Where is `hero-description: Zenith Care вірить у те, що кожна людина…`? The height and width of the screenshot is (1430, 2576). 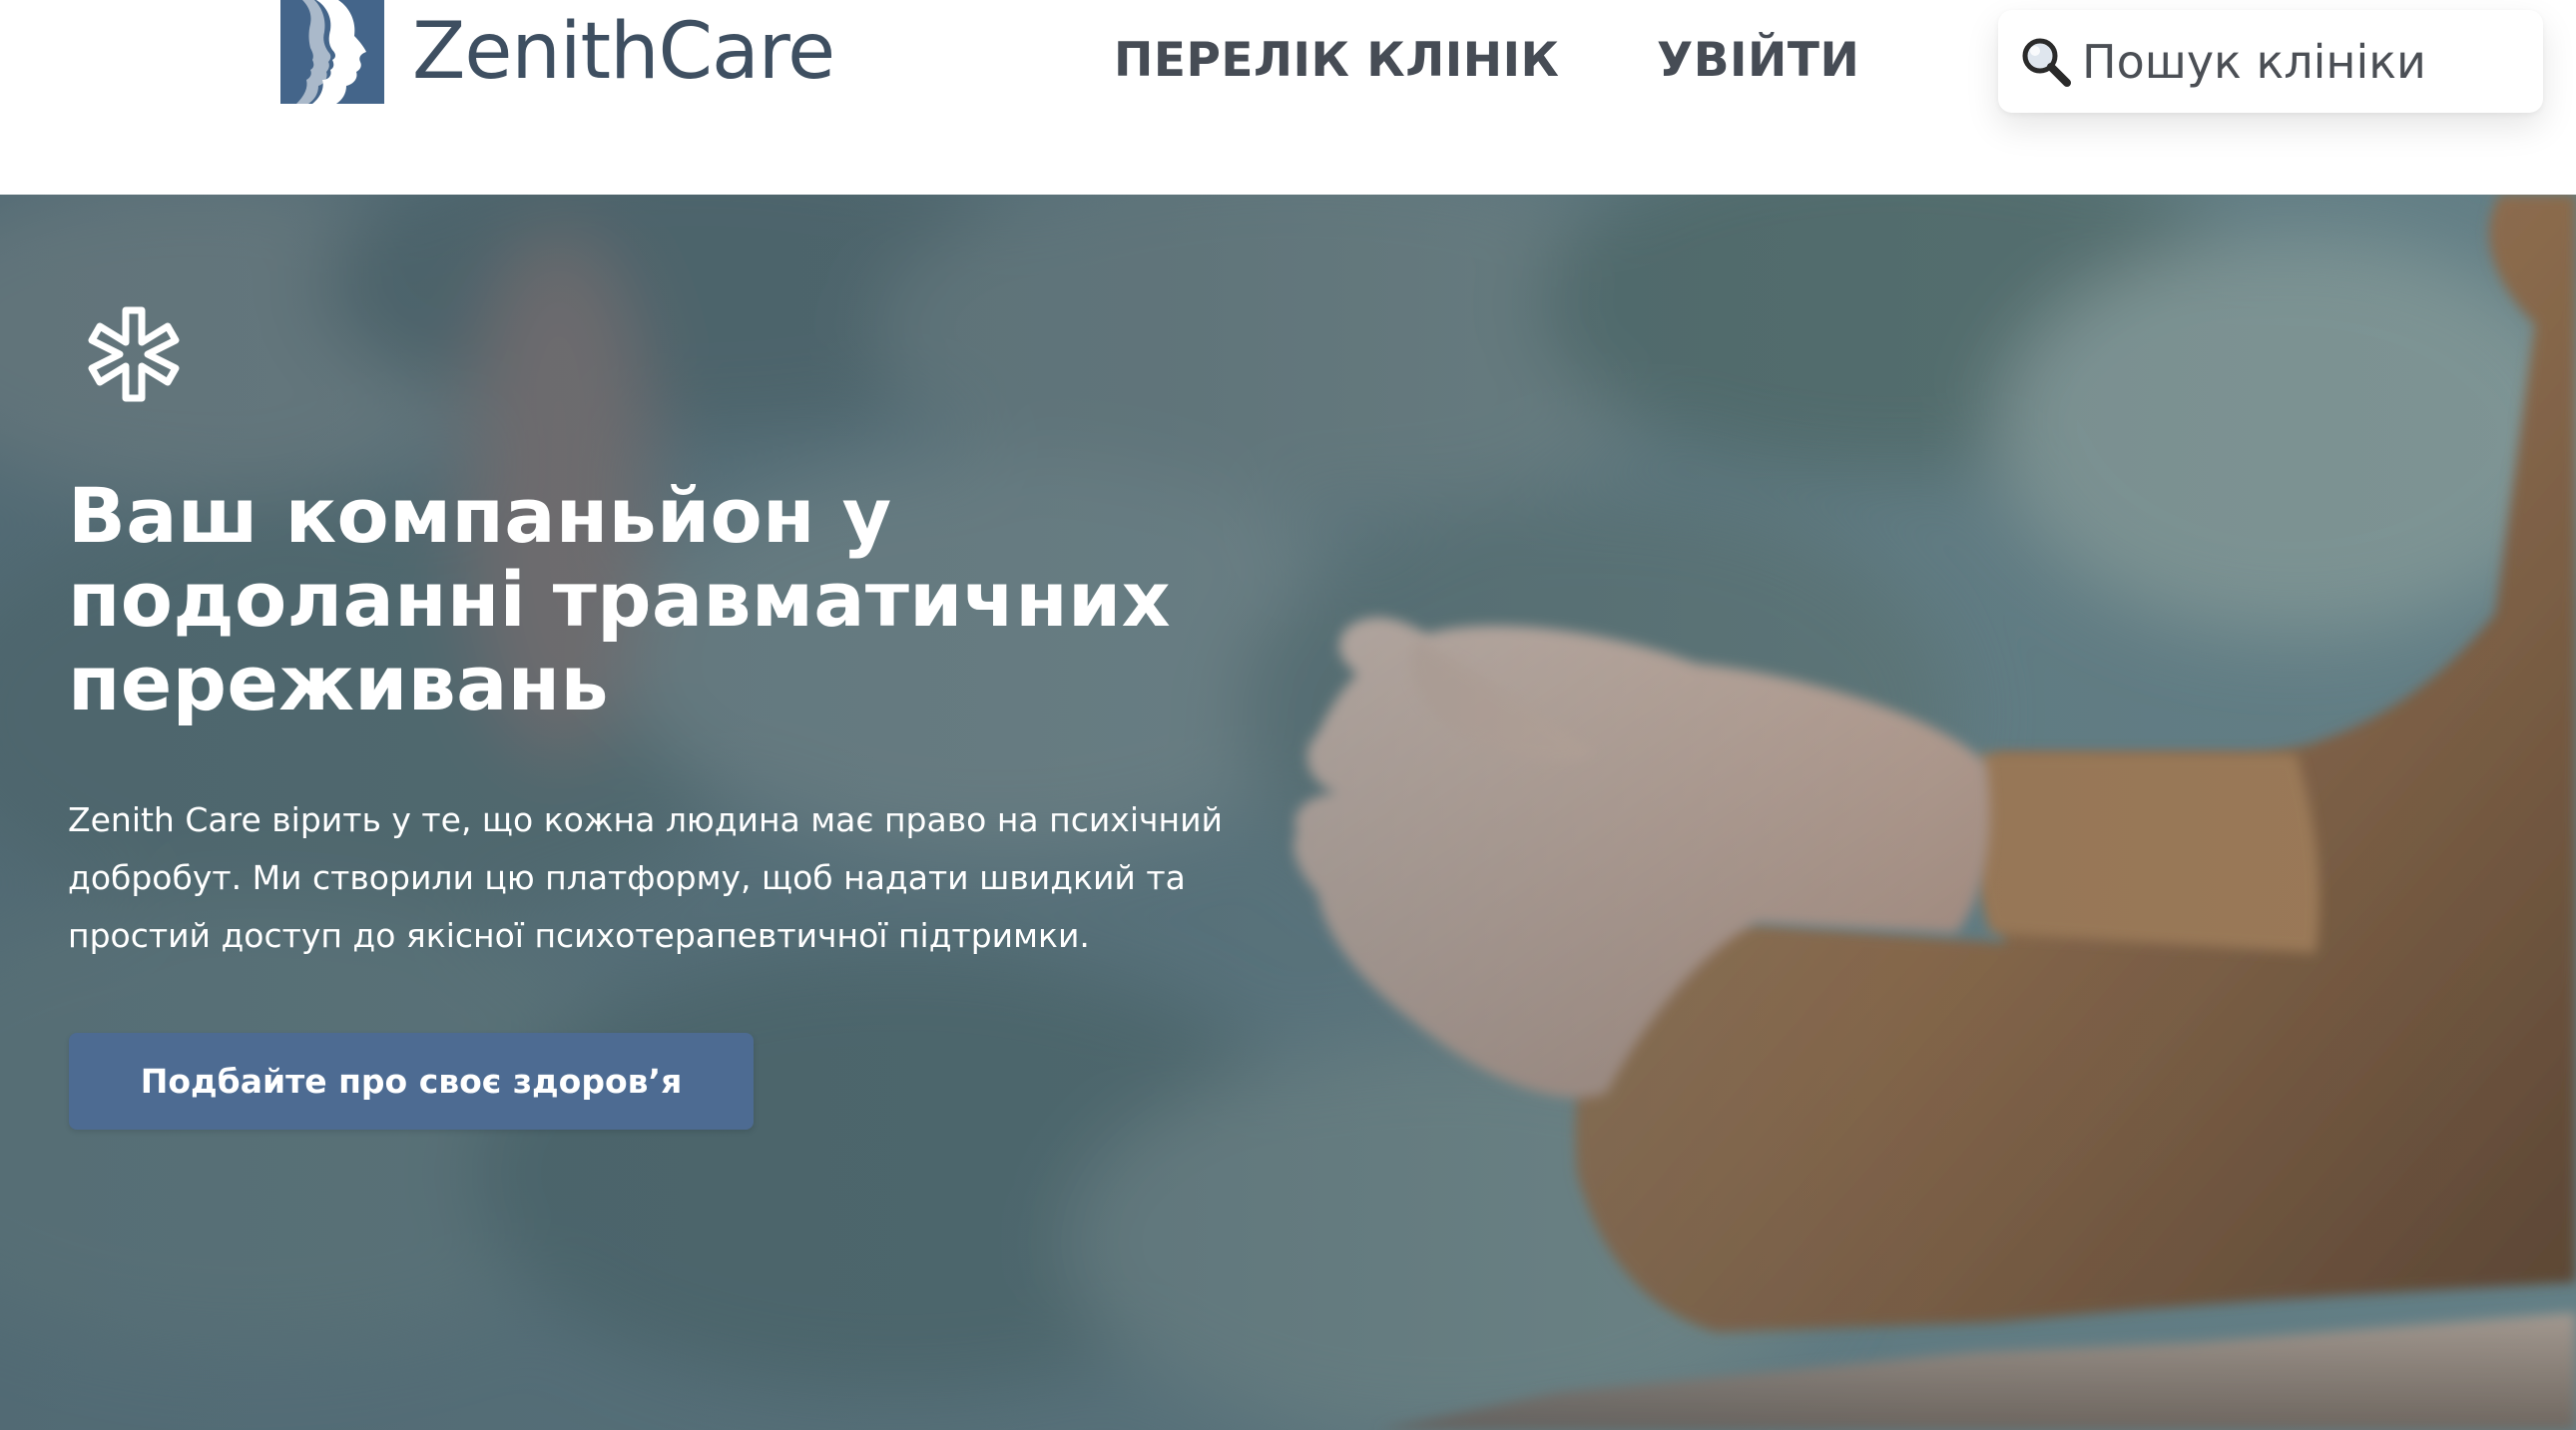
hero-description: Zenith Care вірить у те, що кожна людина… is located at coordinates (645, 877).